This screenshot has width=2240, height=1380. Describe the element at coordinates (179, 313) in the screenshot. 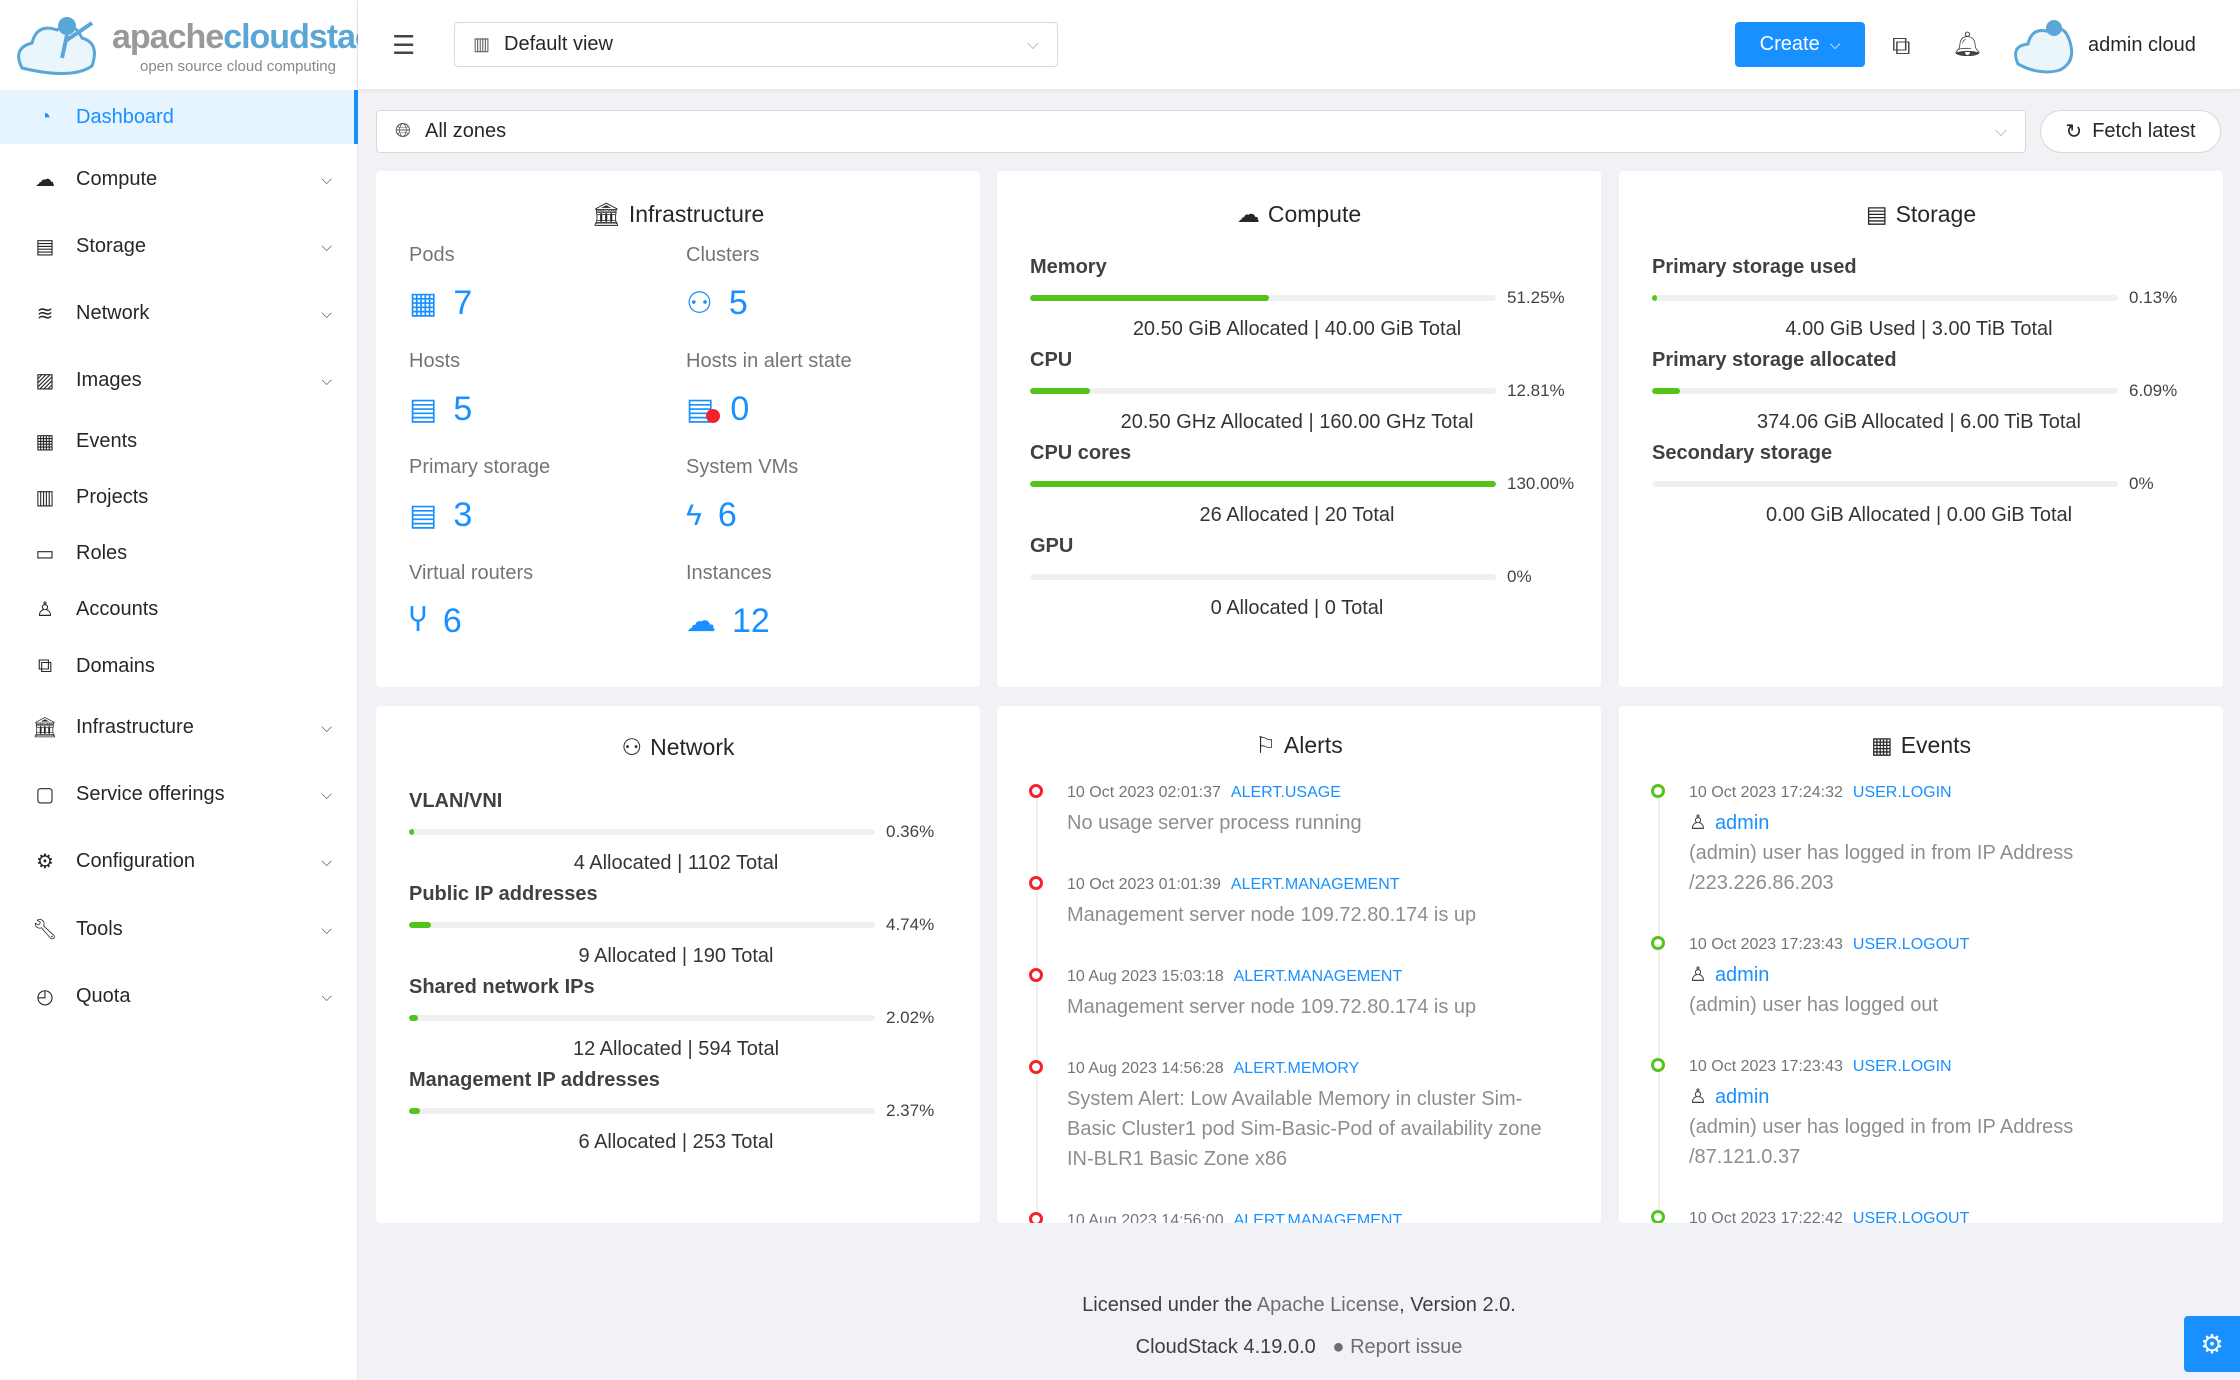

I see `sidebar-item-network: ≋ Network ⌵` at that location.